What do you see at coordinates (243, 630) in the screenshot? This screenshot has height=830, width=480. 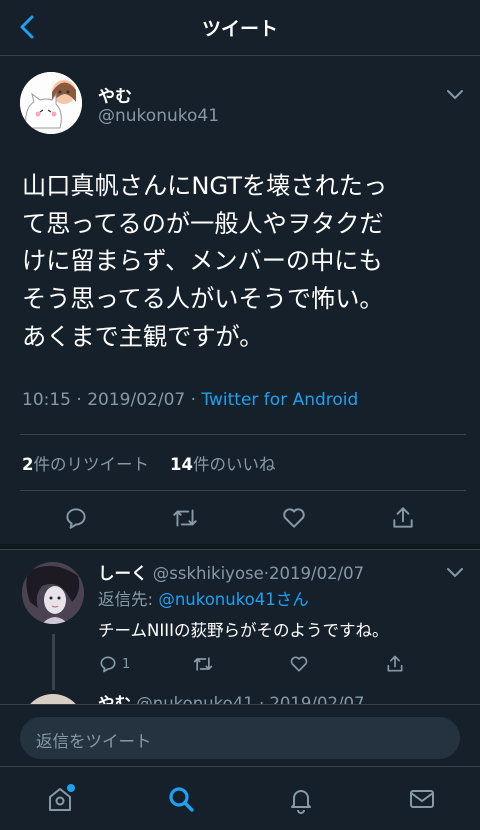 I see `reply-text: チームNIIIの荻野らがそのようですね。` at bounding box center [243, 630].